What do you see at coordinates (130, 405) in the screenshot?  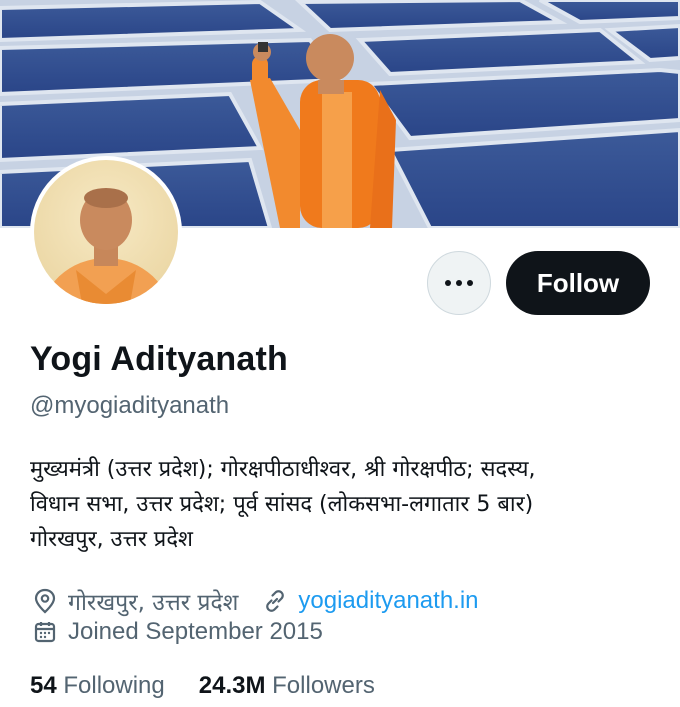 I see `profile-handle: @myogiadityanath` at bounding box center [130, 405].